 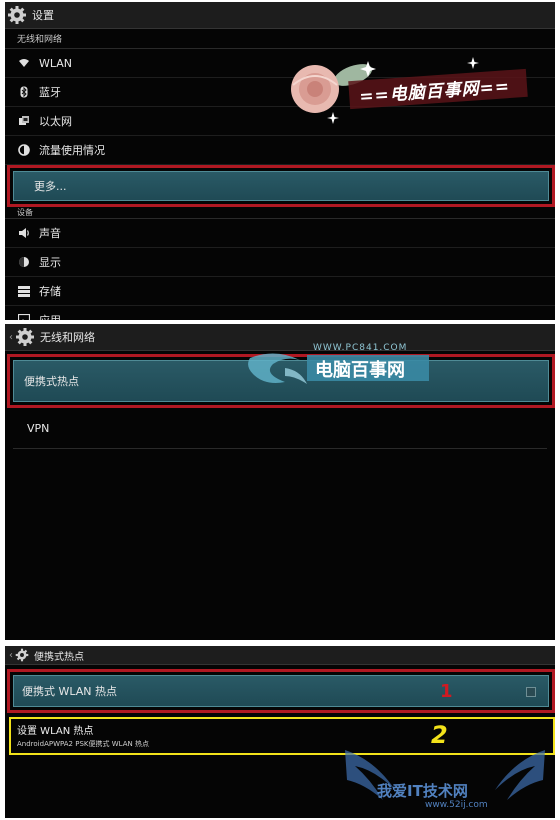 I want to click on settings-item-apps: 应用, so click(x=280, y=313).